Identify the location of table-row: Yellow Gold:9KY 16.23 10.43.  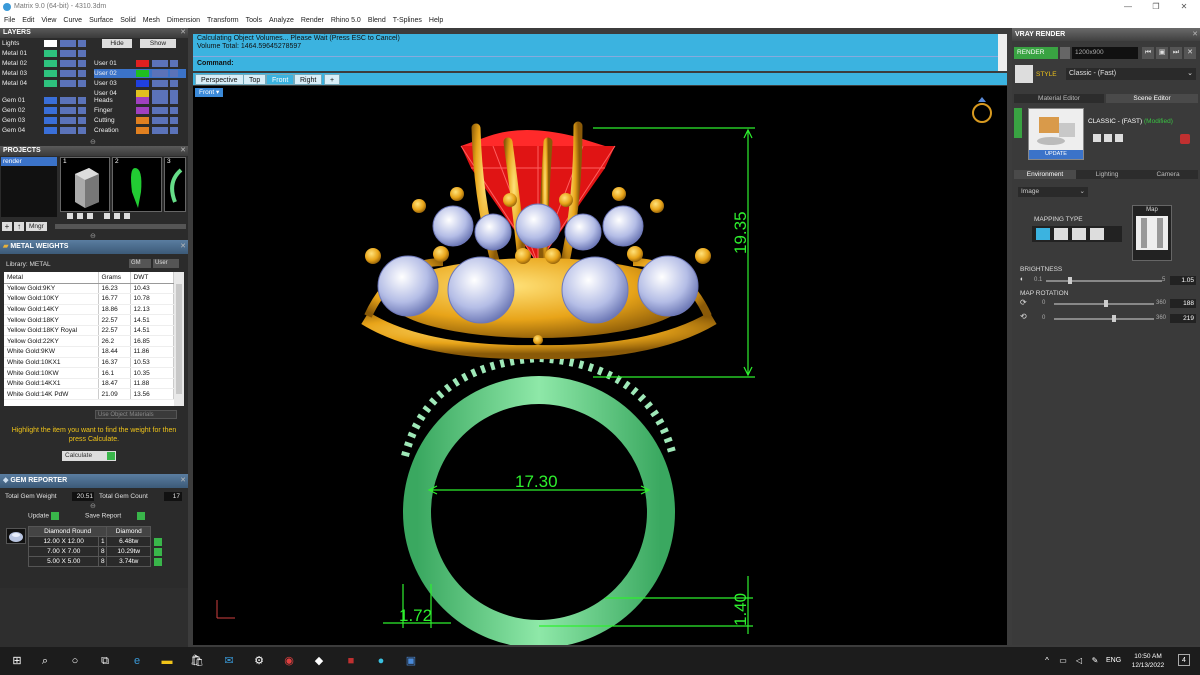
(89, 289).